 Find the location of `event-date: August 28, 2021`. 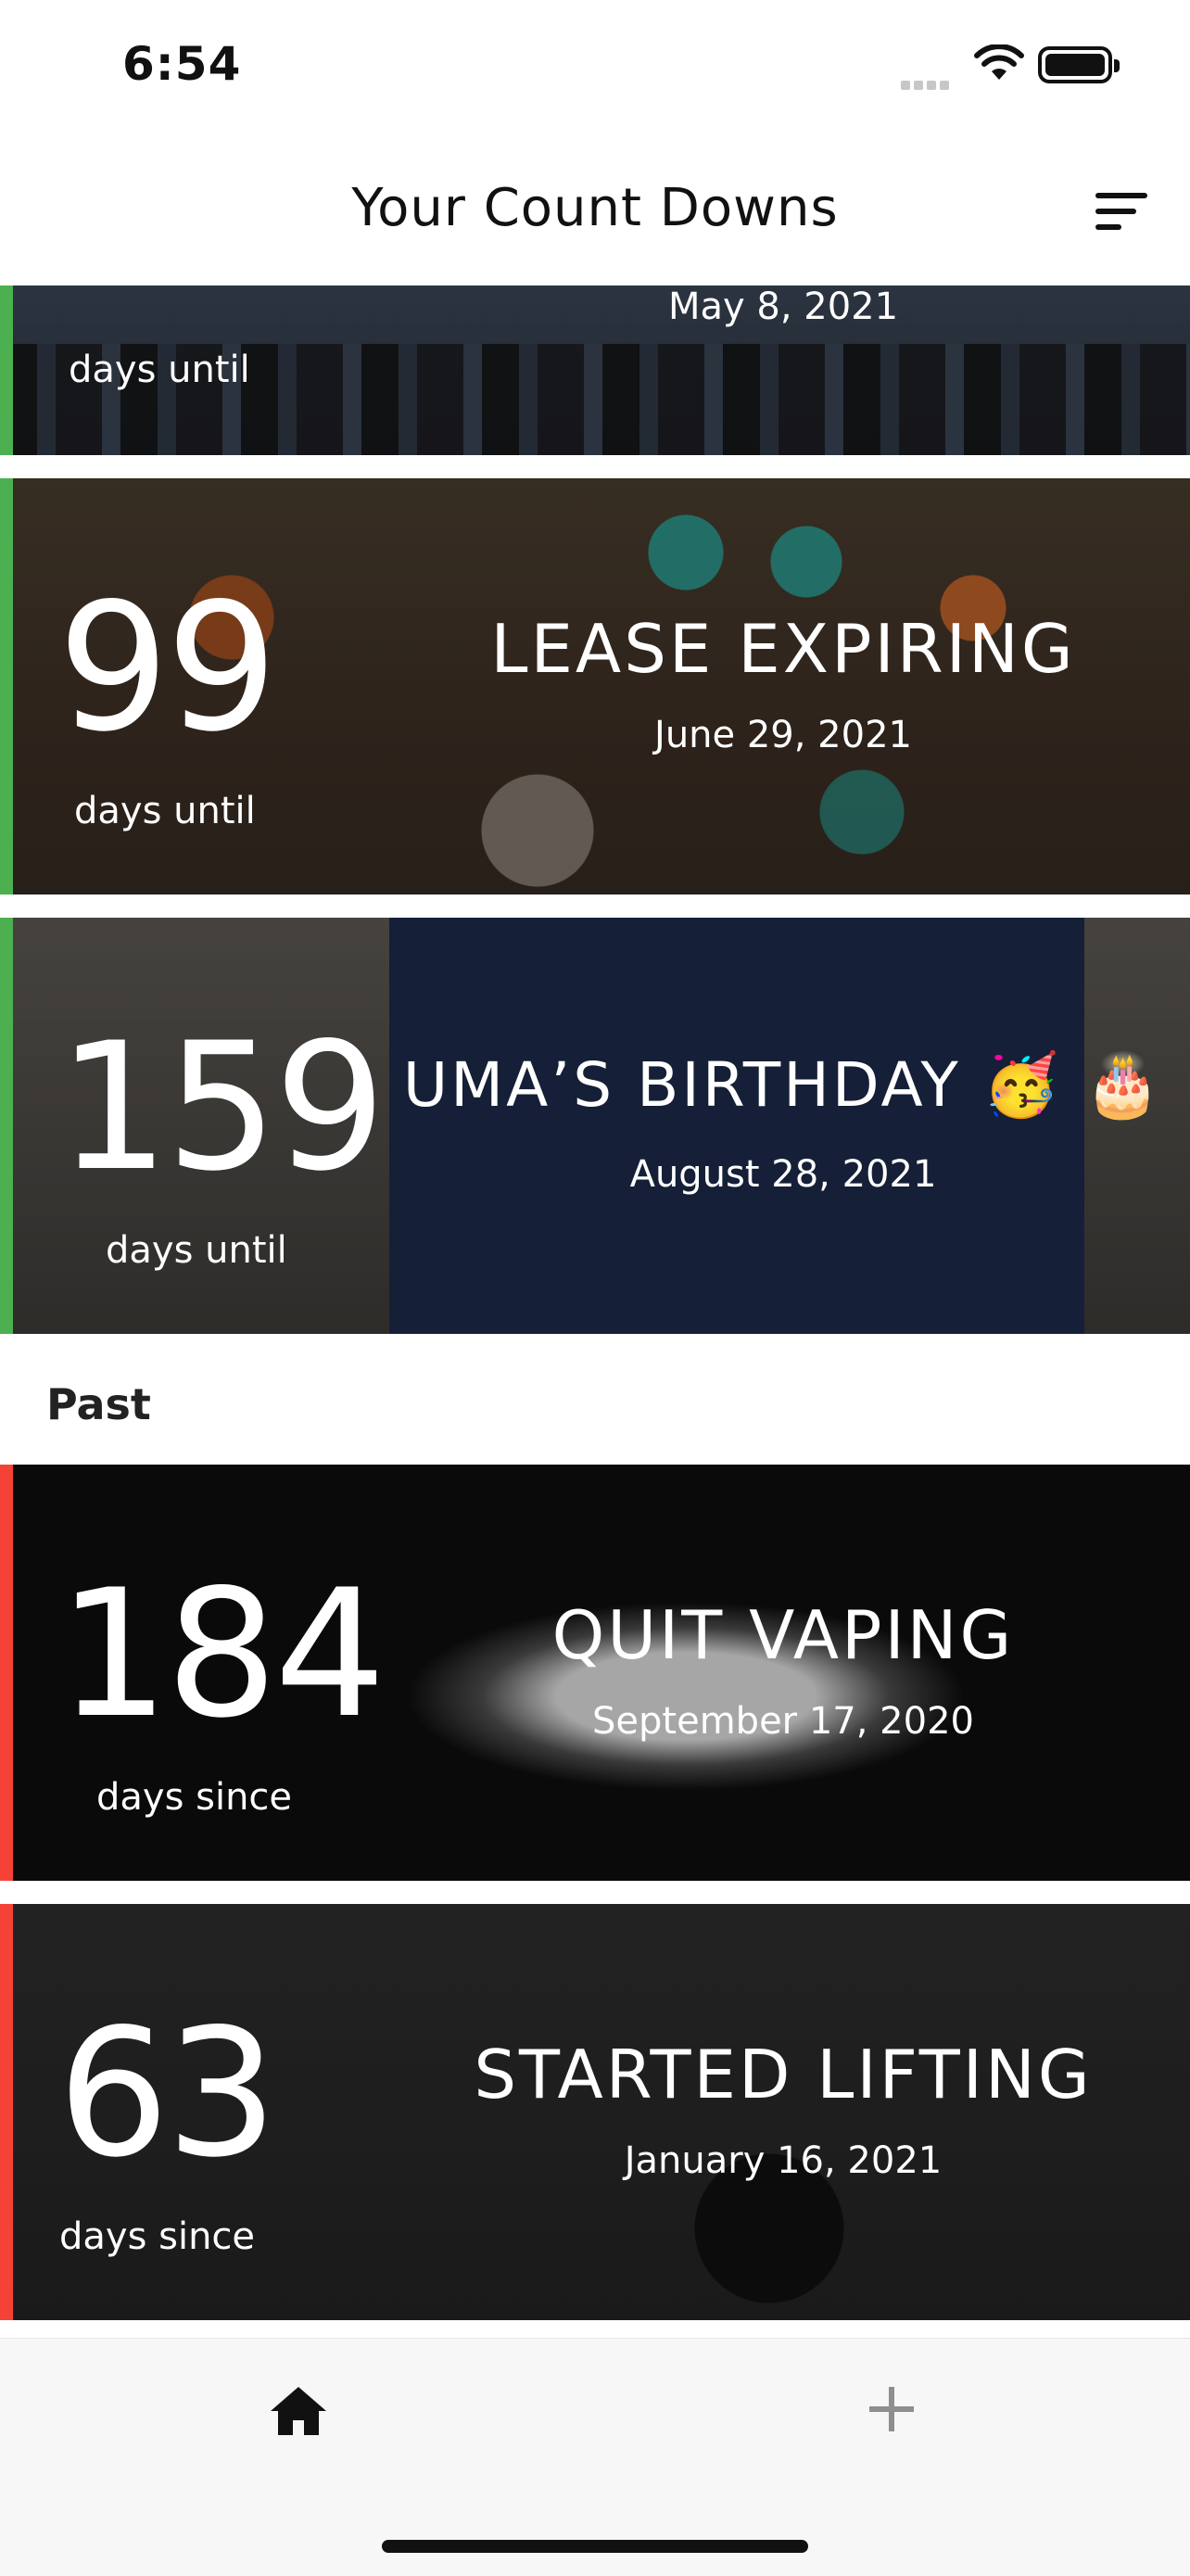

event-date: August 28, 2021 is located at coordinates (783, 1174).